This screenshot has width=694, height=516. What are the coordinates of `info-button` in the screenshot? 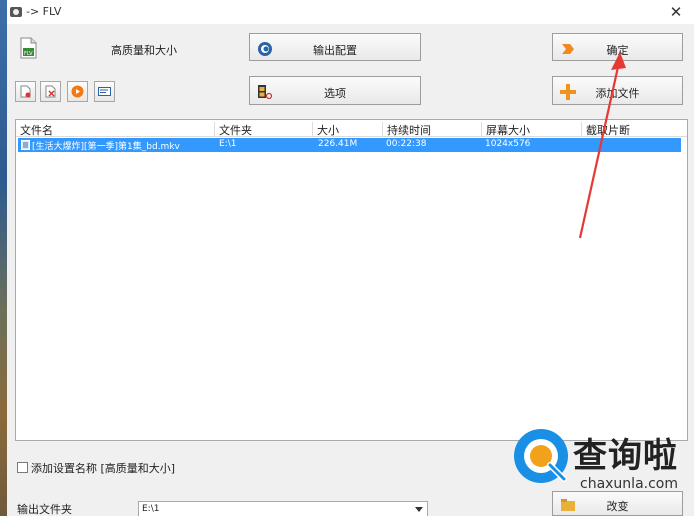 It's located at (104, 91).